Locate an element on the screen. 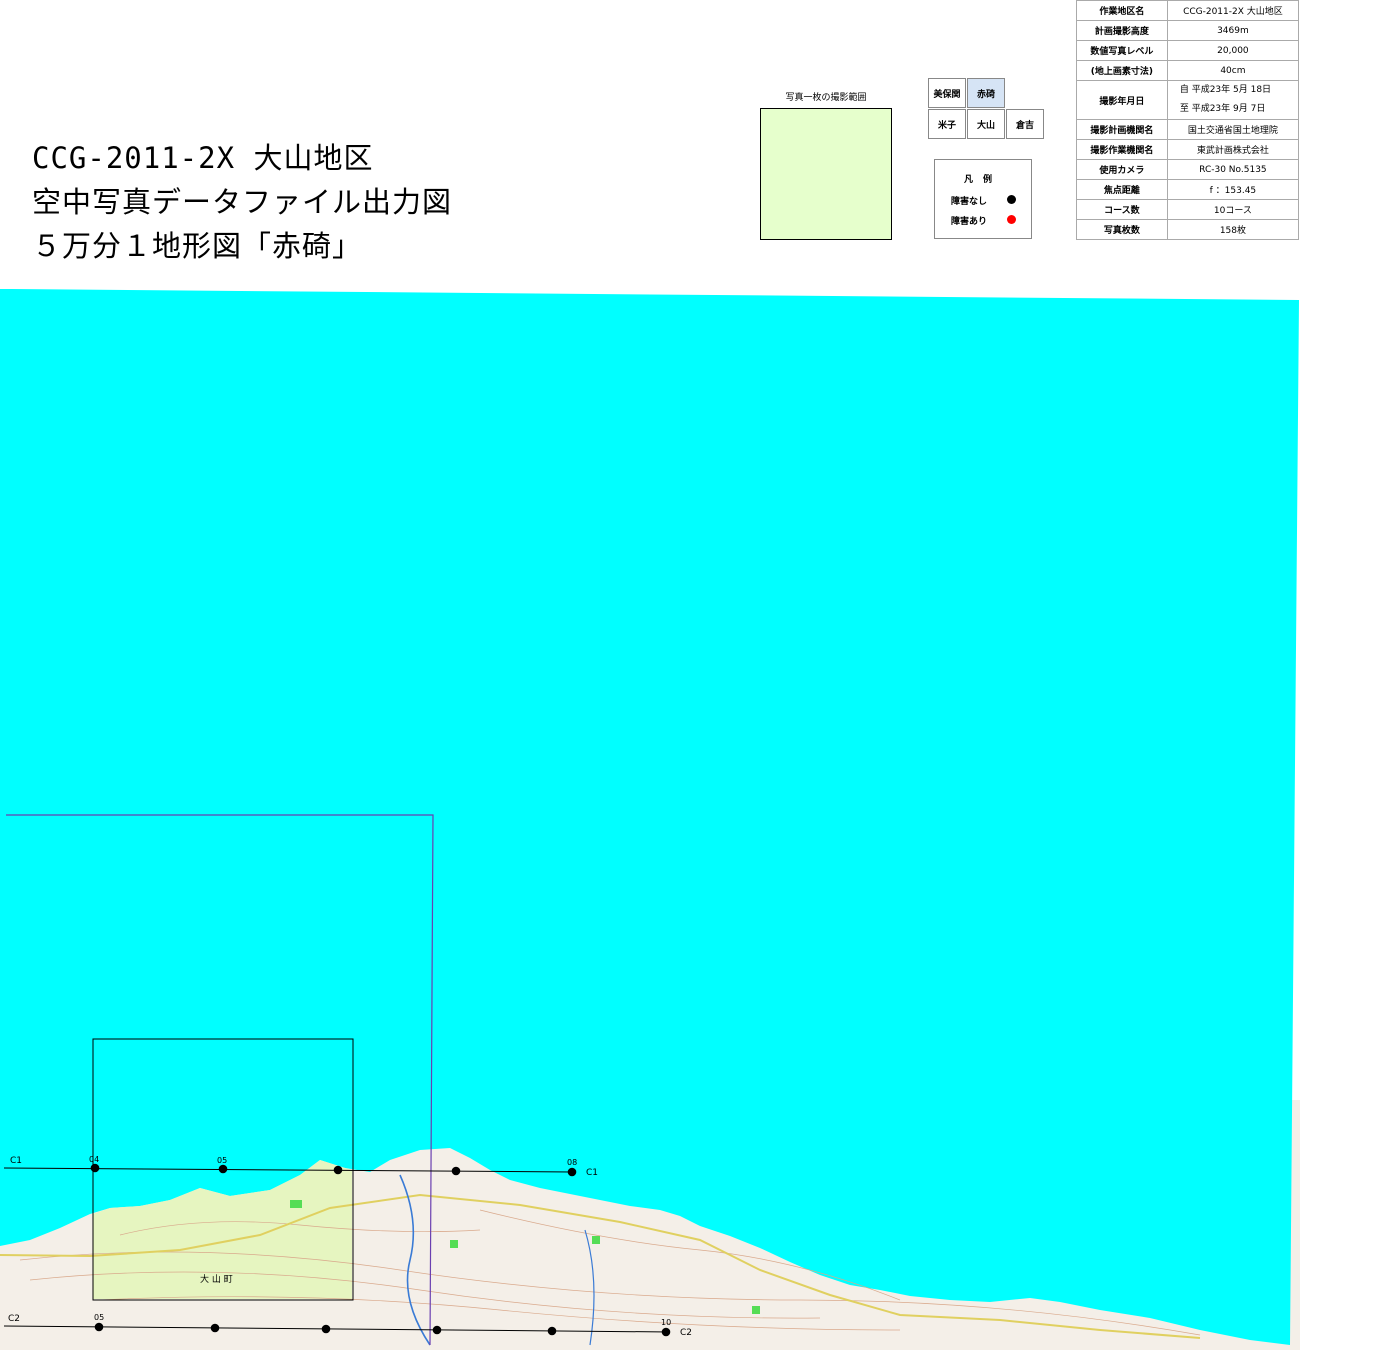  index-map: 美保関 赤碕 米子 大山 倉吉 is located at coordinates (986, 109).